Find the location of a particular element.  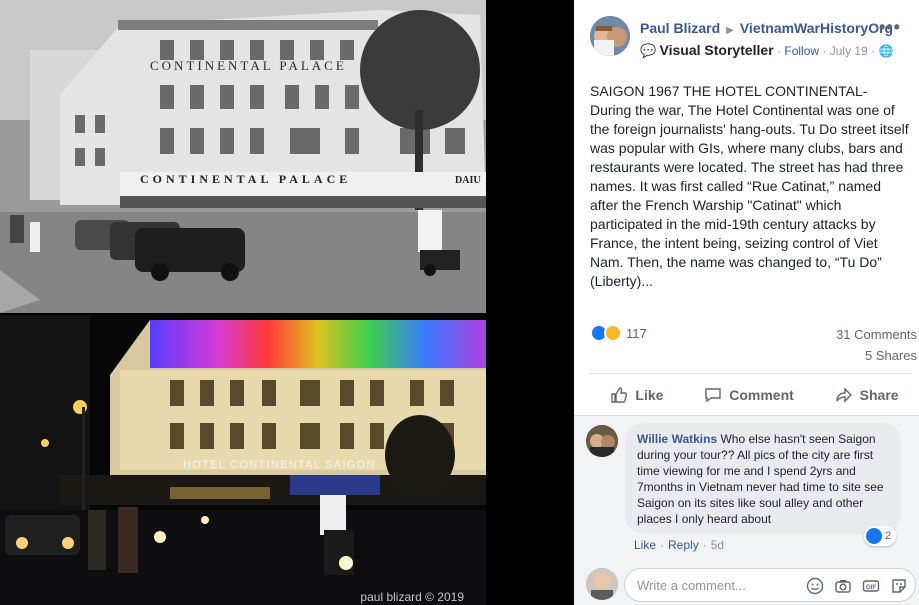

globe-icon: 🌐 is located at coordinates (886, 51).